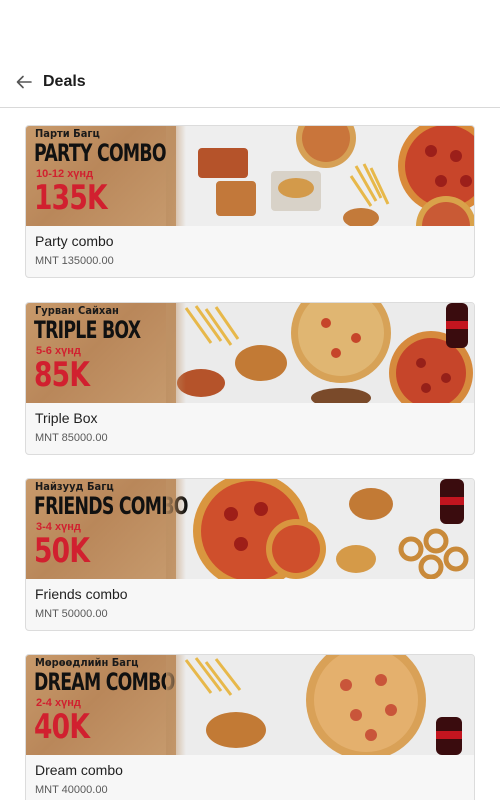 The height and width of the screenshot is (800, 500). I want to click on deal-price: MNT 85000.00, so click(71, 438).